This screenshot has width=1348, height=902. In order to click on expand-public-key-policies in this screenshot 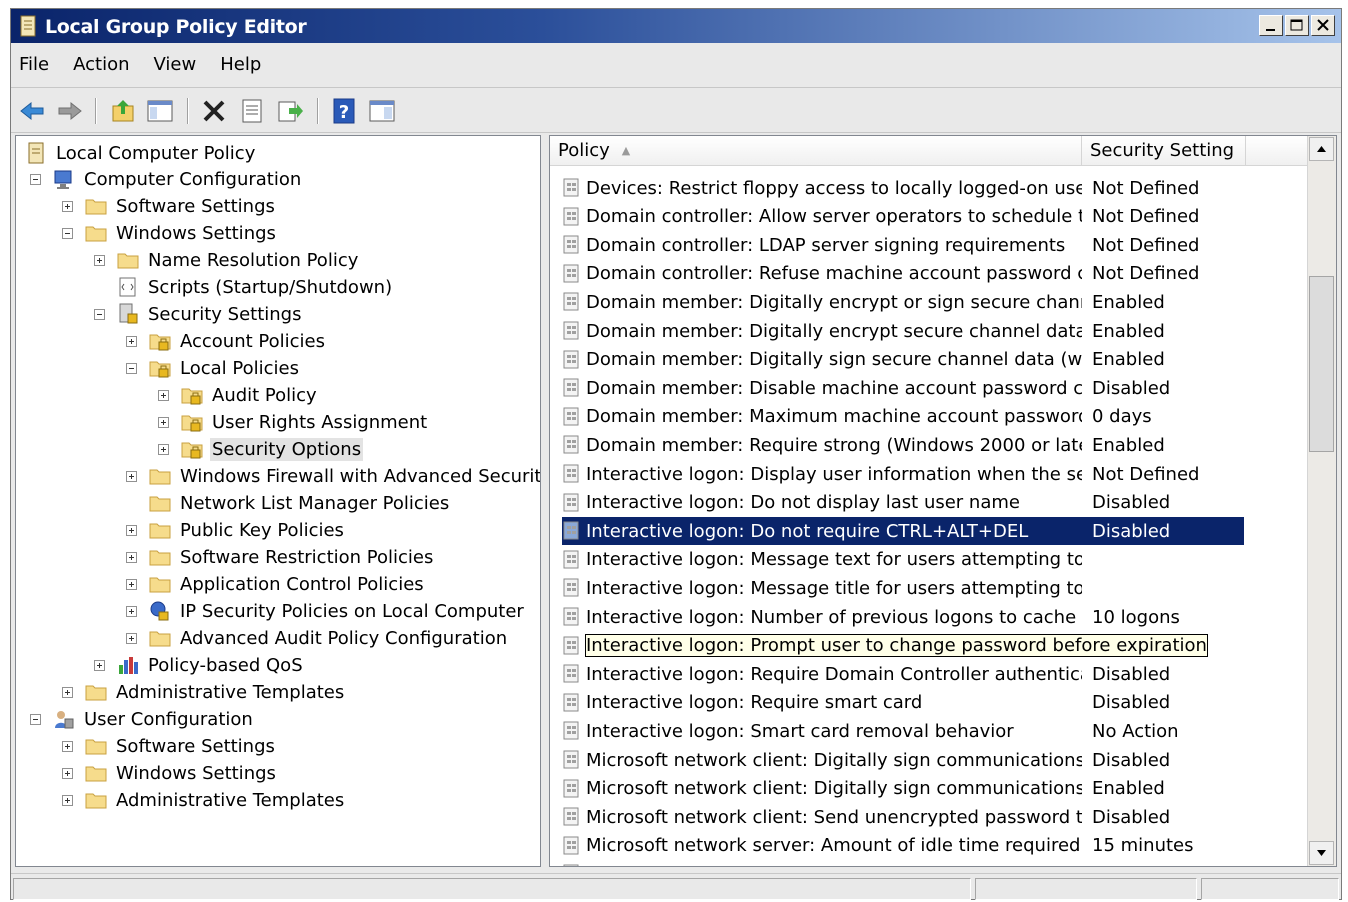, I will do `click(131, 530)`.